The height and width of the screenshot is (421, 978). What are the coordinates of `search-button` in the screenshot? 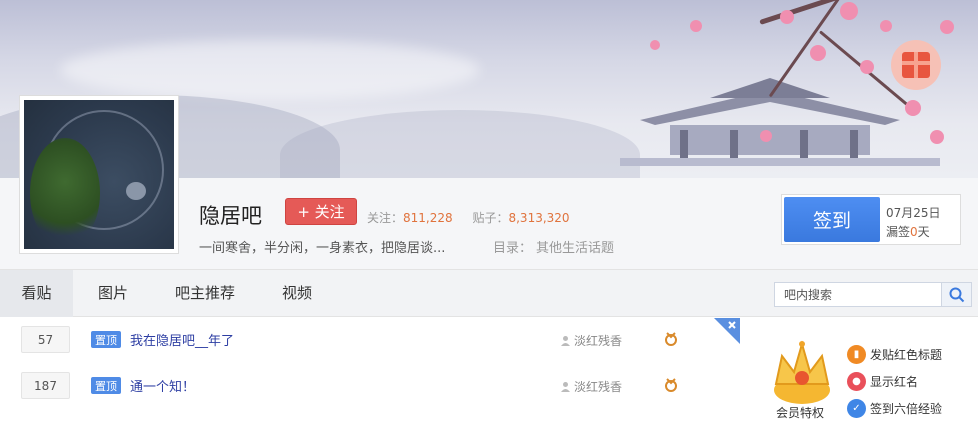 It's located at (956, 294).